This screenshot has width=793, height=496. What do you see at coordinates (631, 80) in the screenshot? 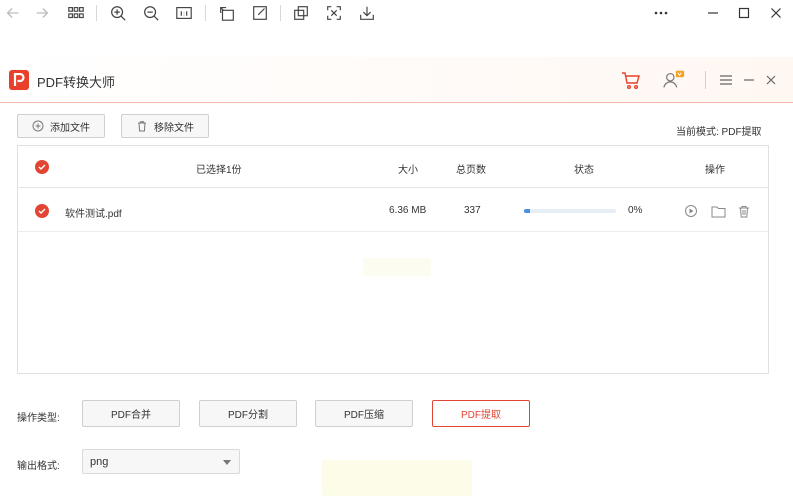
I see `cart-icon` at bounding box center [631, 80].